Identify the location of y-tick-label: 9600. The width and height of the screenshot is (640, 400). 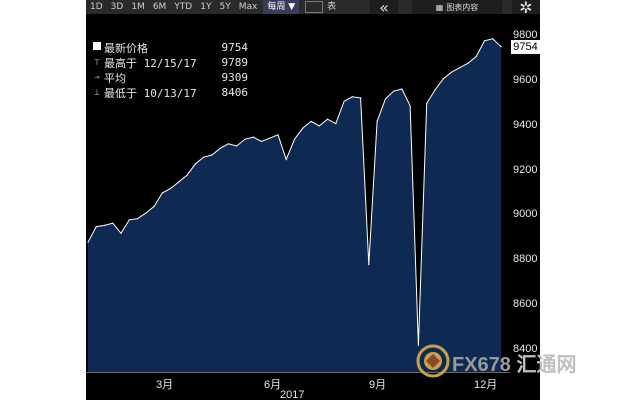
(525, 80).